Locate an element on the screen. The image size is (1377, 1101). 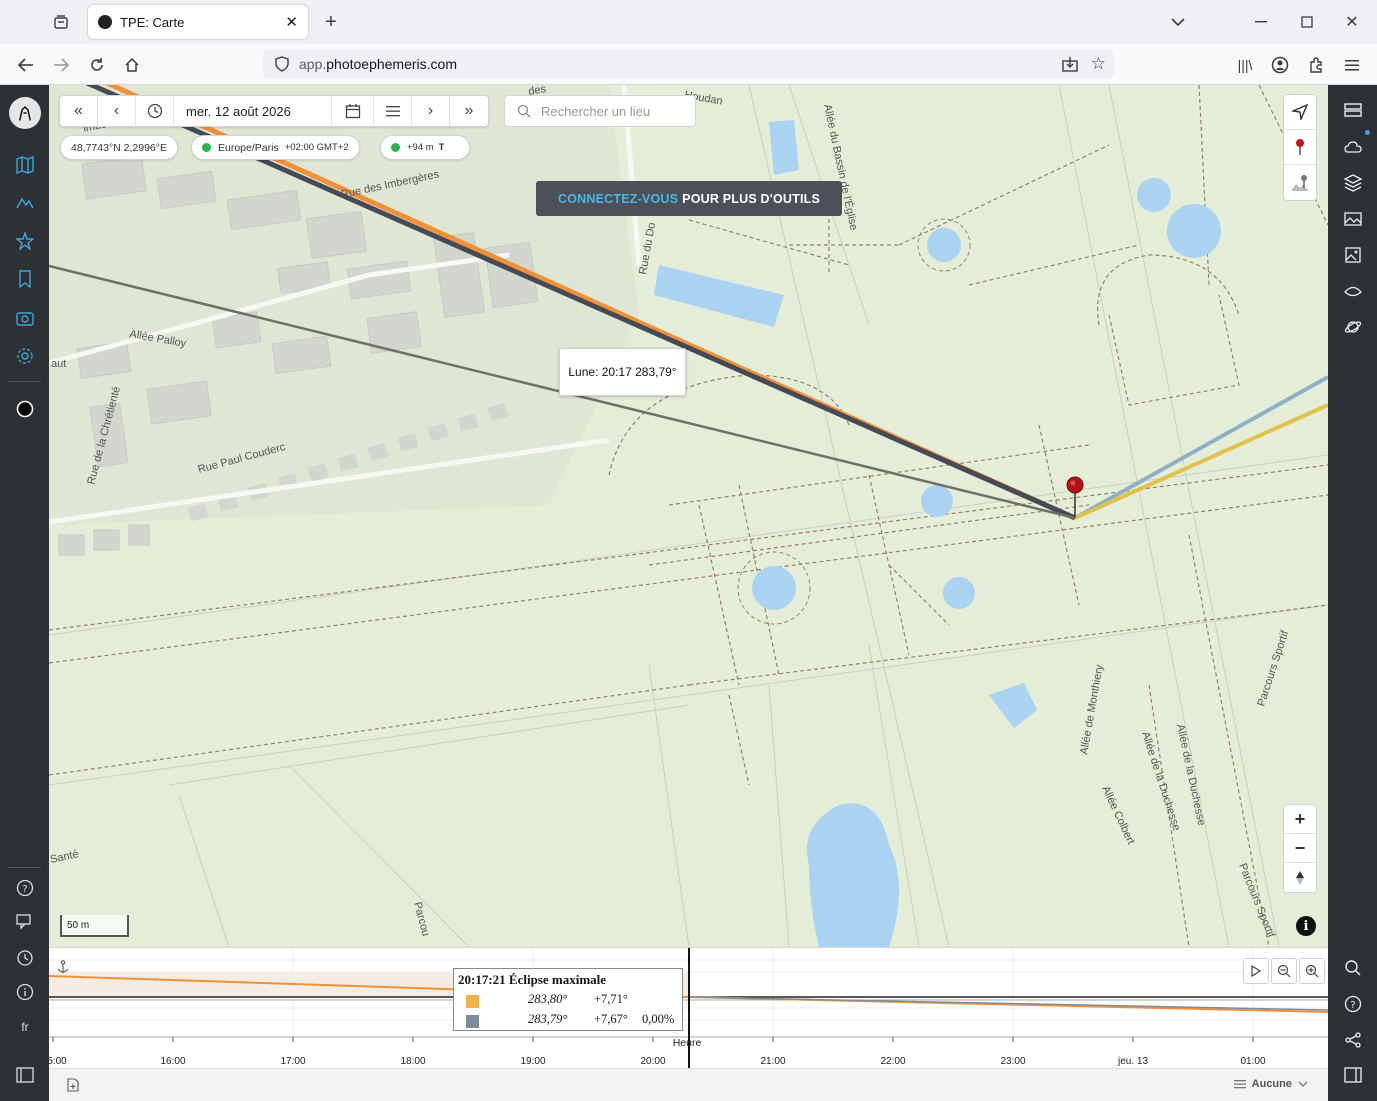
menu-icon is located at coordinates (1352, 65).